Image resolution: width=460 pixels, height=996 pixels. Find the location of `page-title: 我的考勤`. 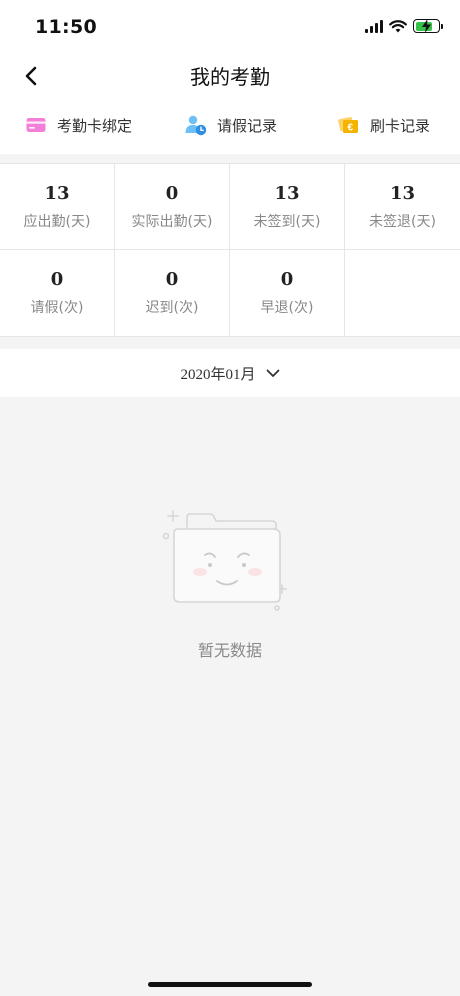

page-title: 我的考勤 is located at coordinates (230, 77).